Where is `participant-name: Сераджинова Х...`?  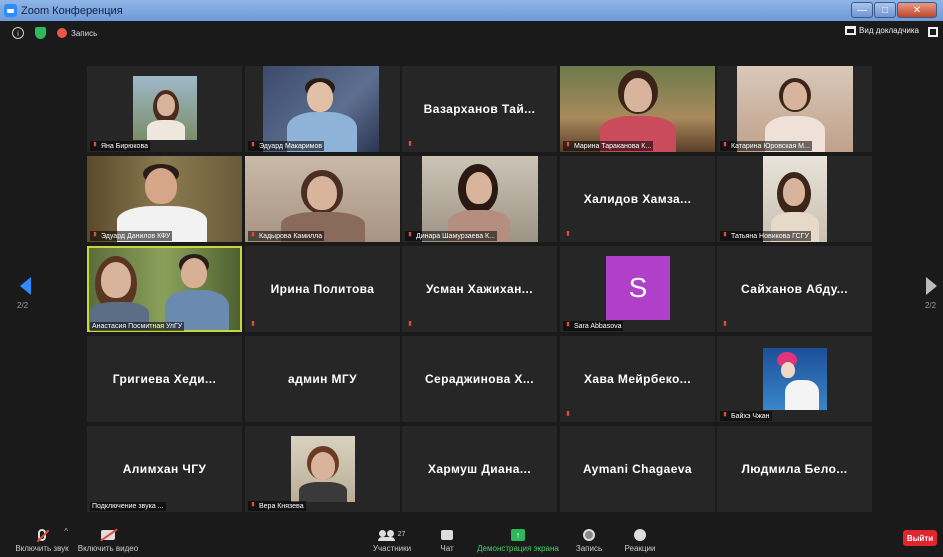
participant-name: Сераджинова Х... is located at coordinates (479, 379).